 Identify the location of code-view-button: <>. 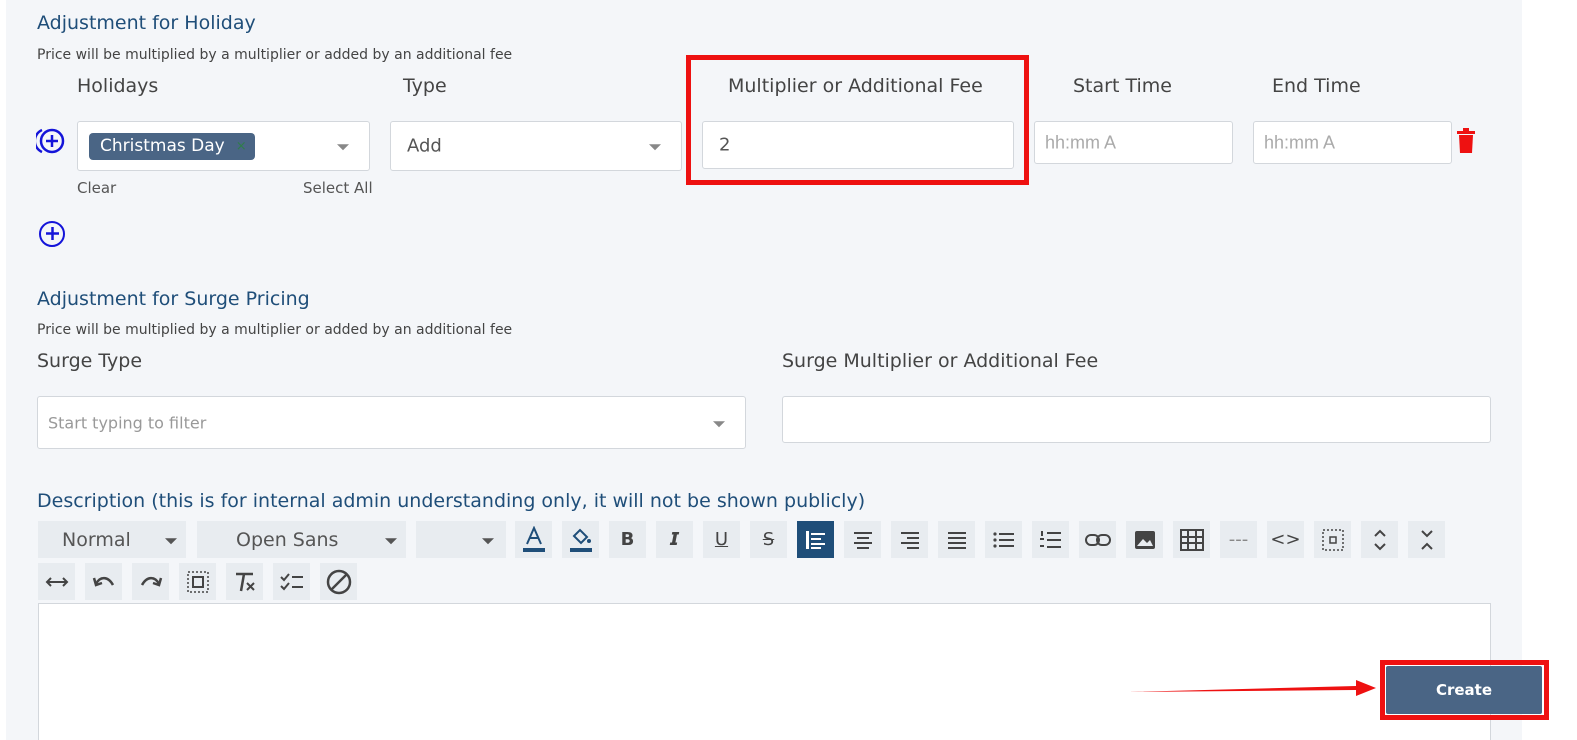
(1285, 539).